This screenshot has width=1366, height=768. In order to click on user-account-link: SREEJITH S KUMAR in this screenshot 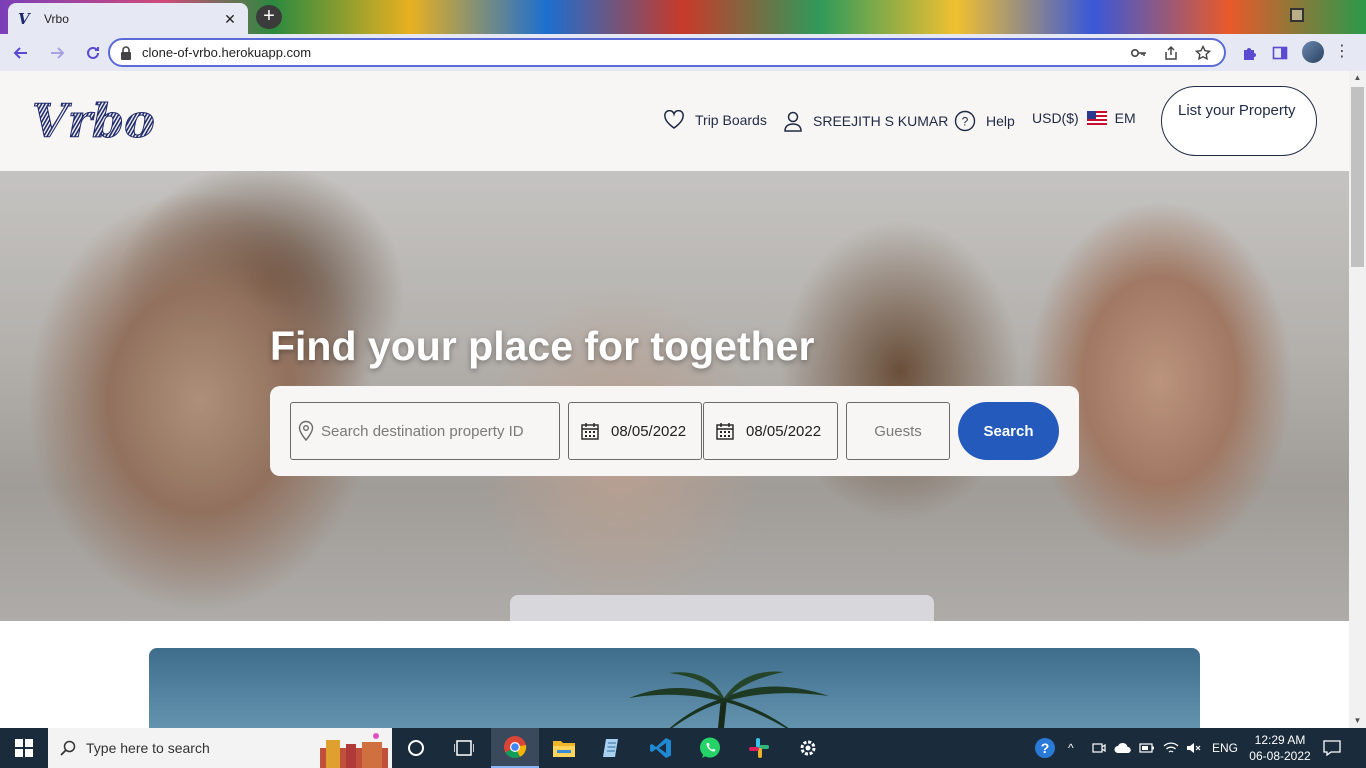, I will do `click(865, 121)`.